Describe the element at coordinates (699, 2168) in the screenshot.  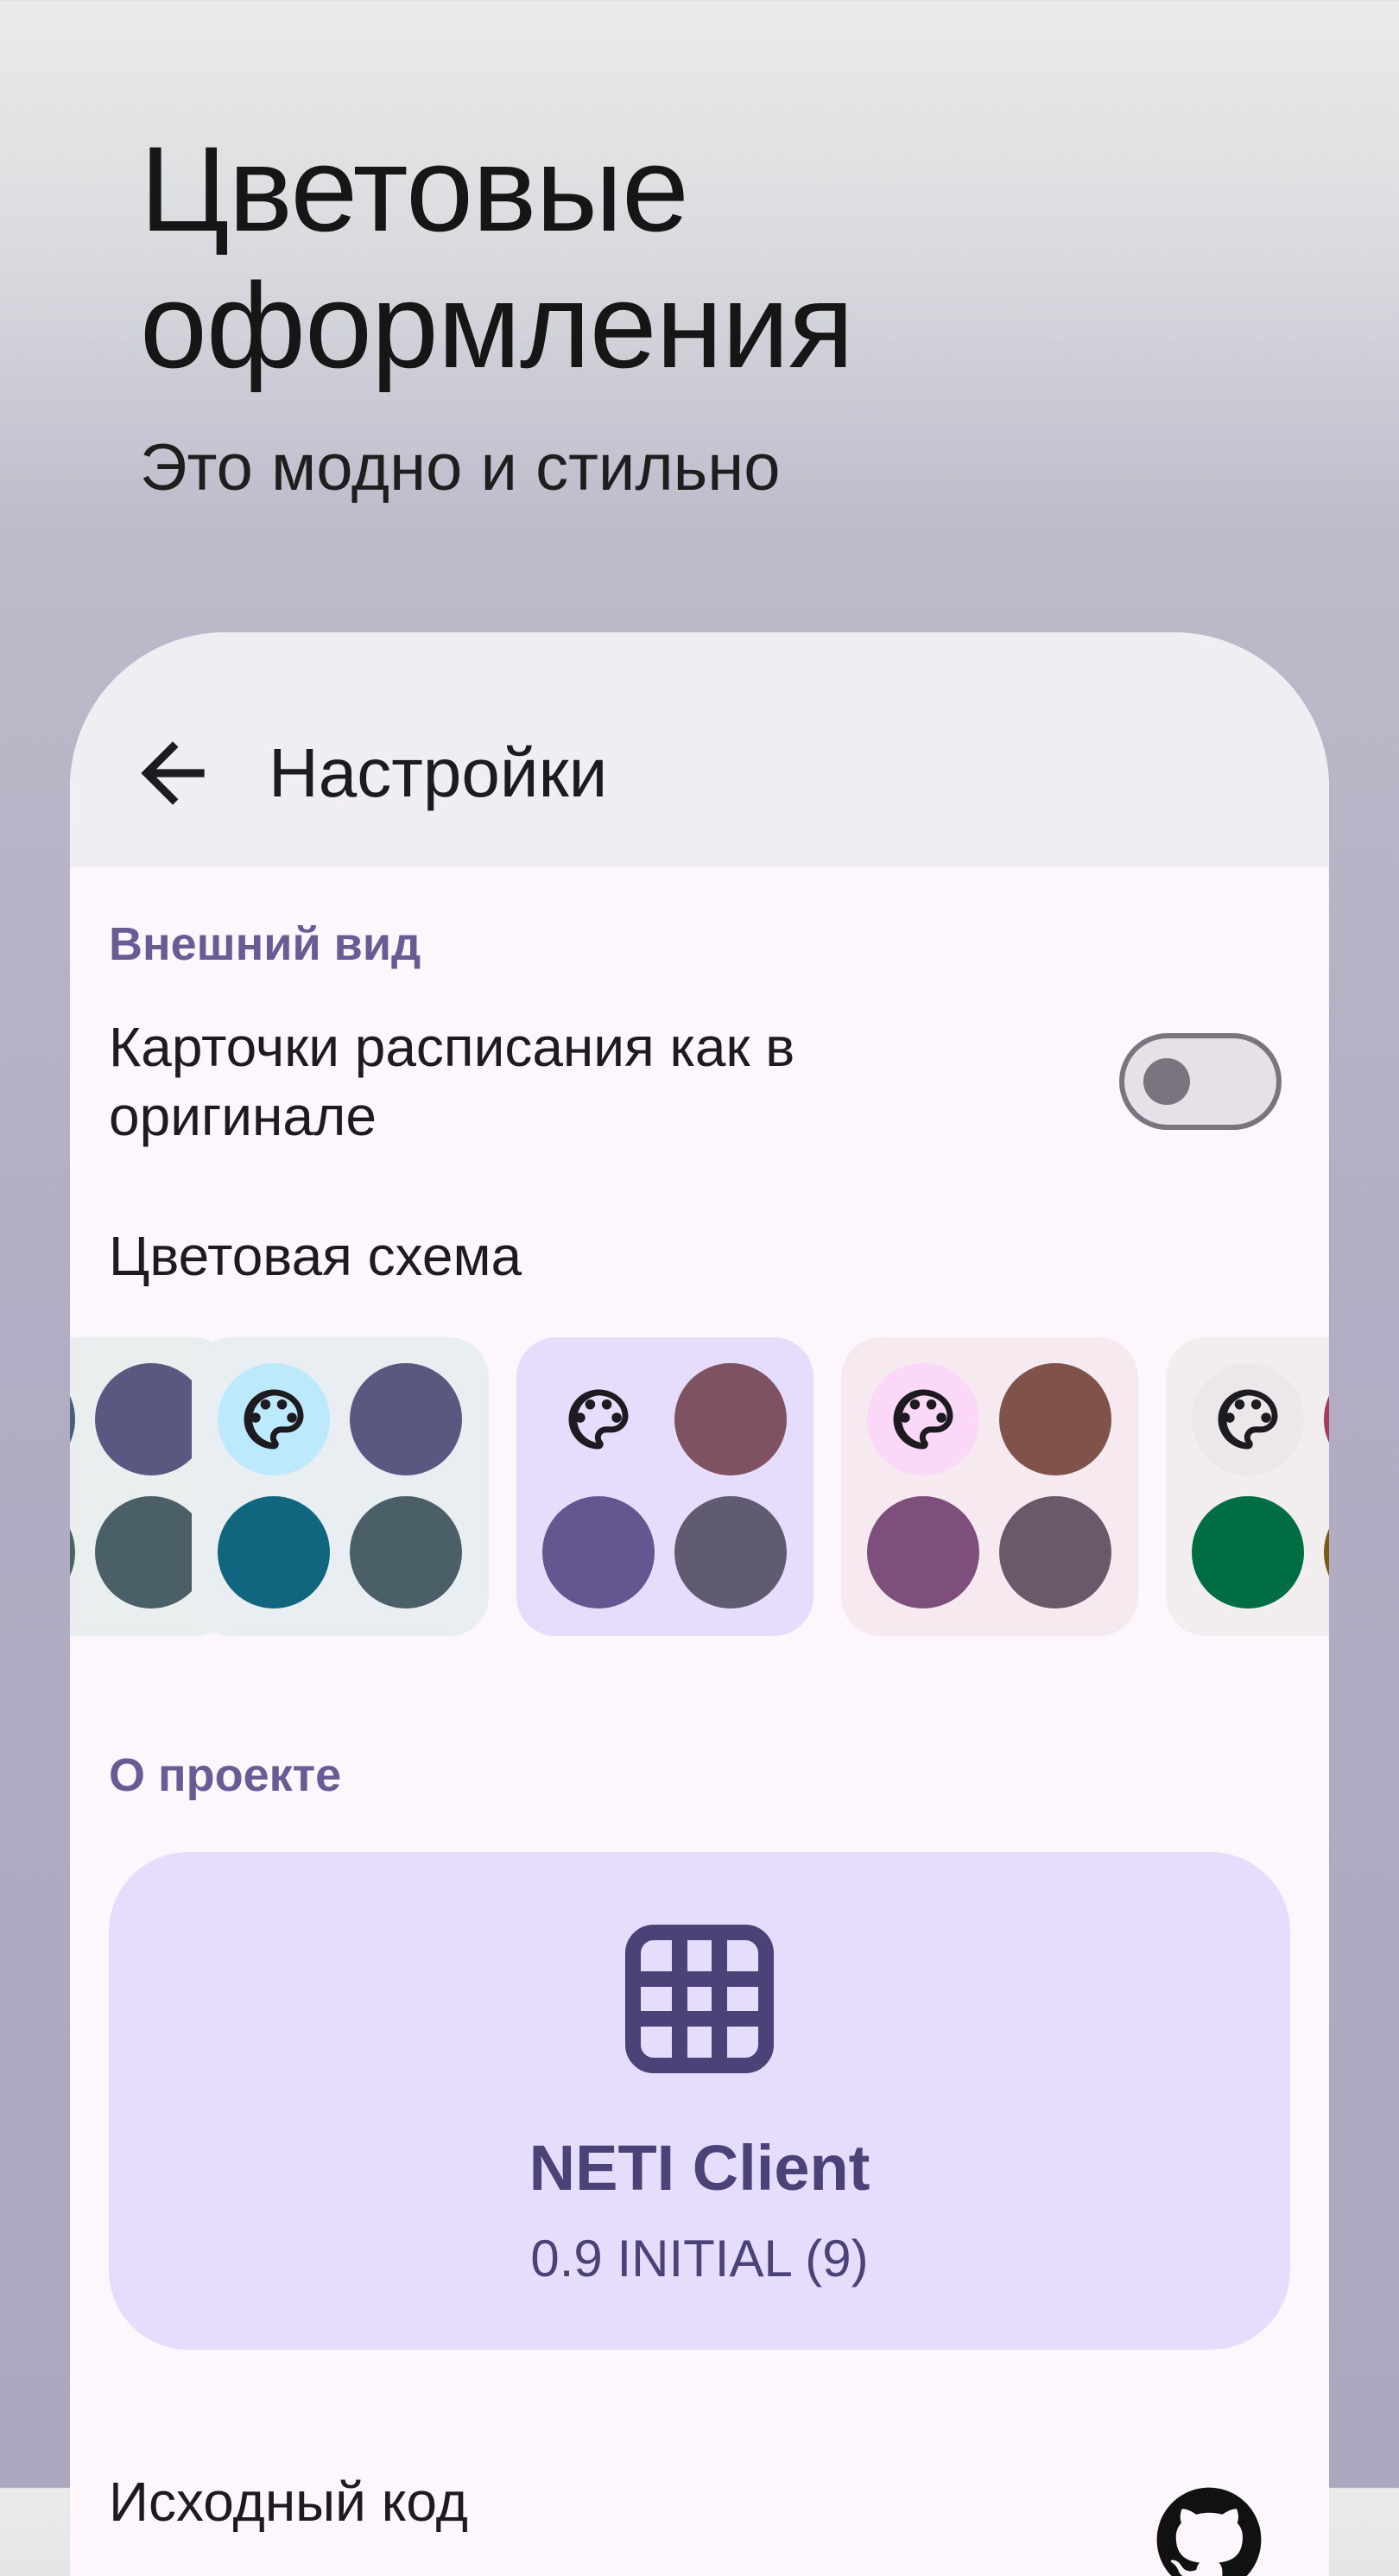
I see `app-name: NETI Client` at that location.